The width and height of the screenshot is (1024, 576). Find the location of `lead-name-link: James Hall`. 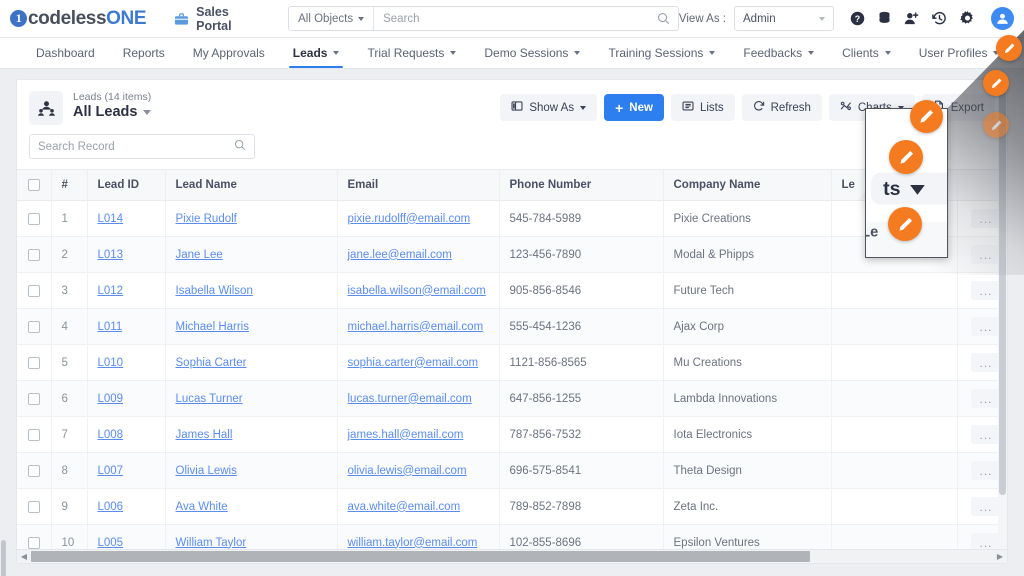

lead-name-link: James Hall is located at coordinates (204, 435).